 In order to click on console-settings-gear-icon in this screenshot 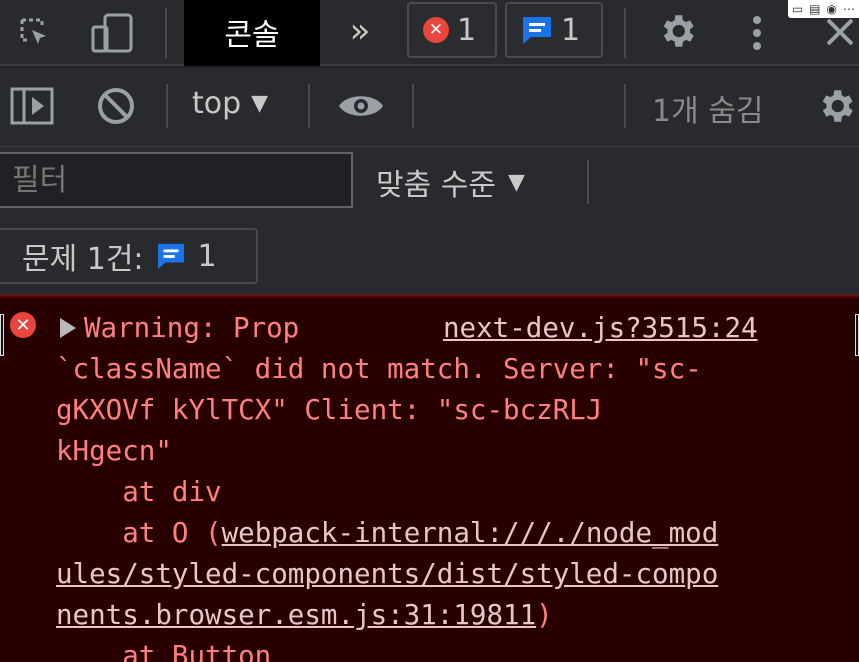, I will do `click(835, 106)`.